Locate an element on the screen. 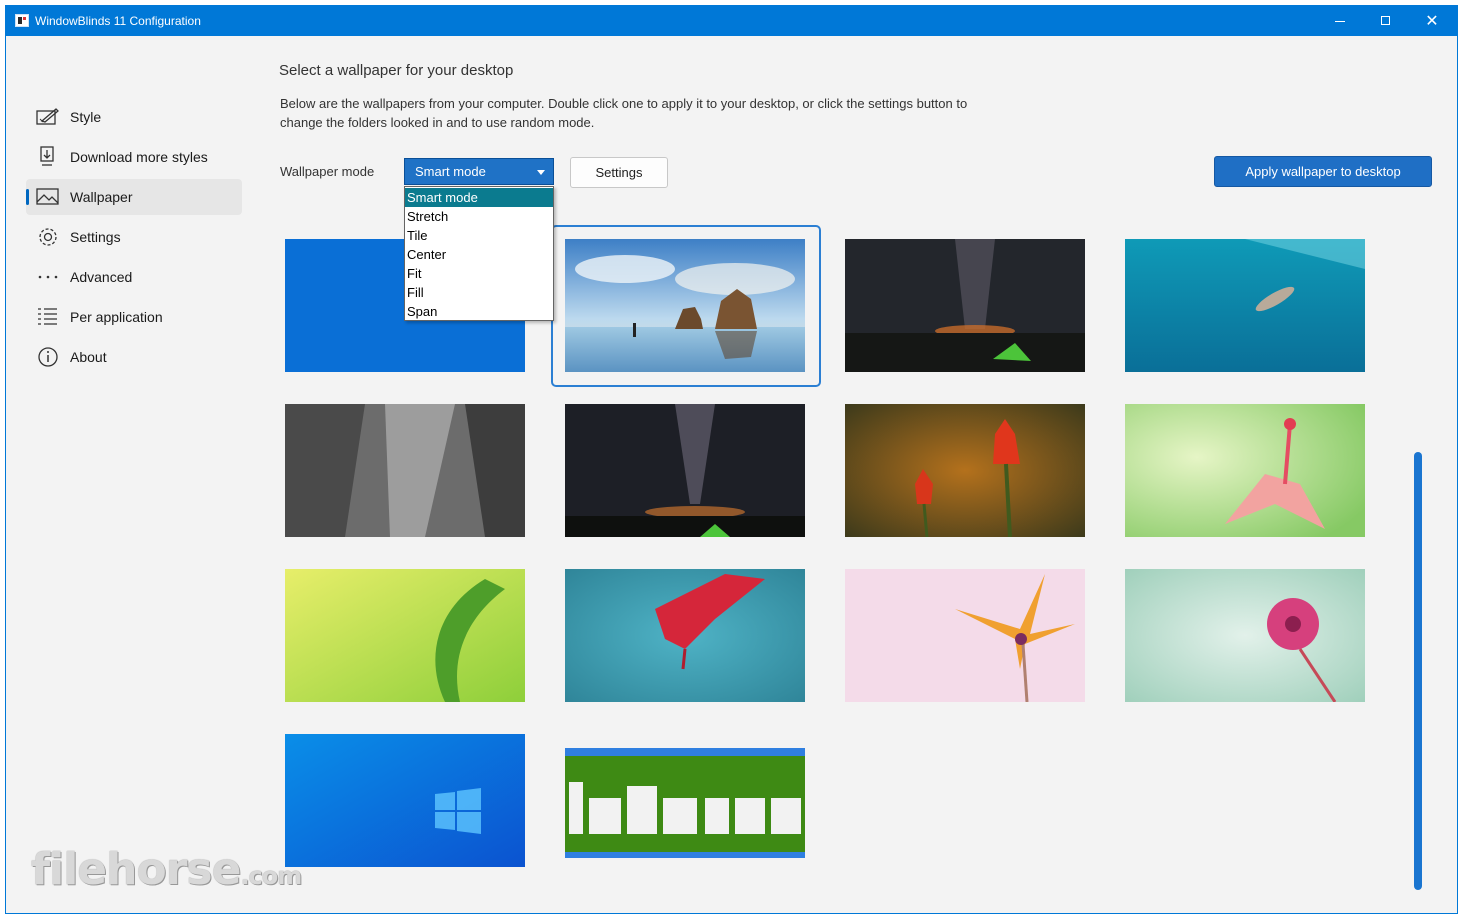  dropdown-option: Tile is located at coordinates (479, 235).